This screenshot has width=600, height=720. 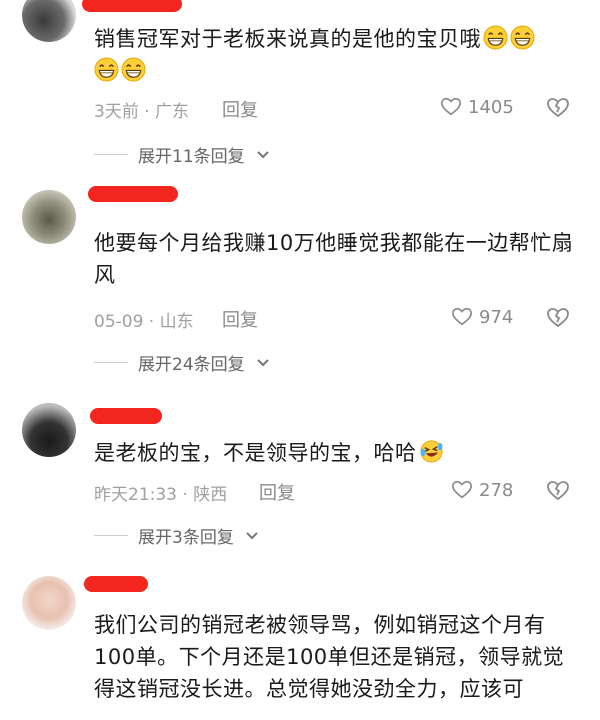 What do you see at coordinates (255, 453) in the screenshot?
I see `comment-text-content: 是老板的宝，不是领导的宝，哈哈` at bounding box center [255, 453].